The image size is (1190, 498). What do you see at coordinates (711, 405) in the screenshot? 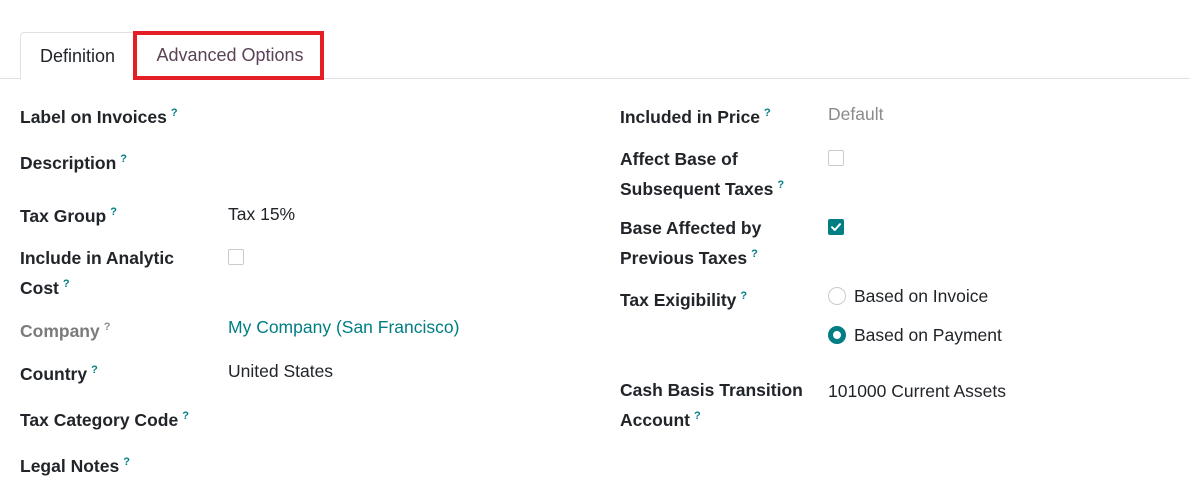
I see `cash-basis-account-label: Cash Basis Transition Account?` at bounding box center [711, 405].